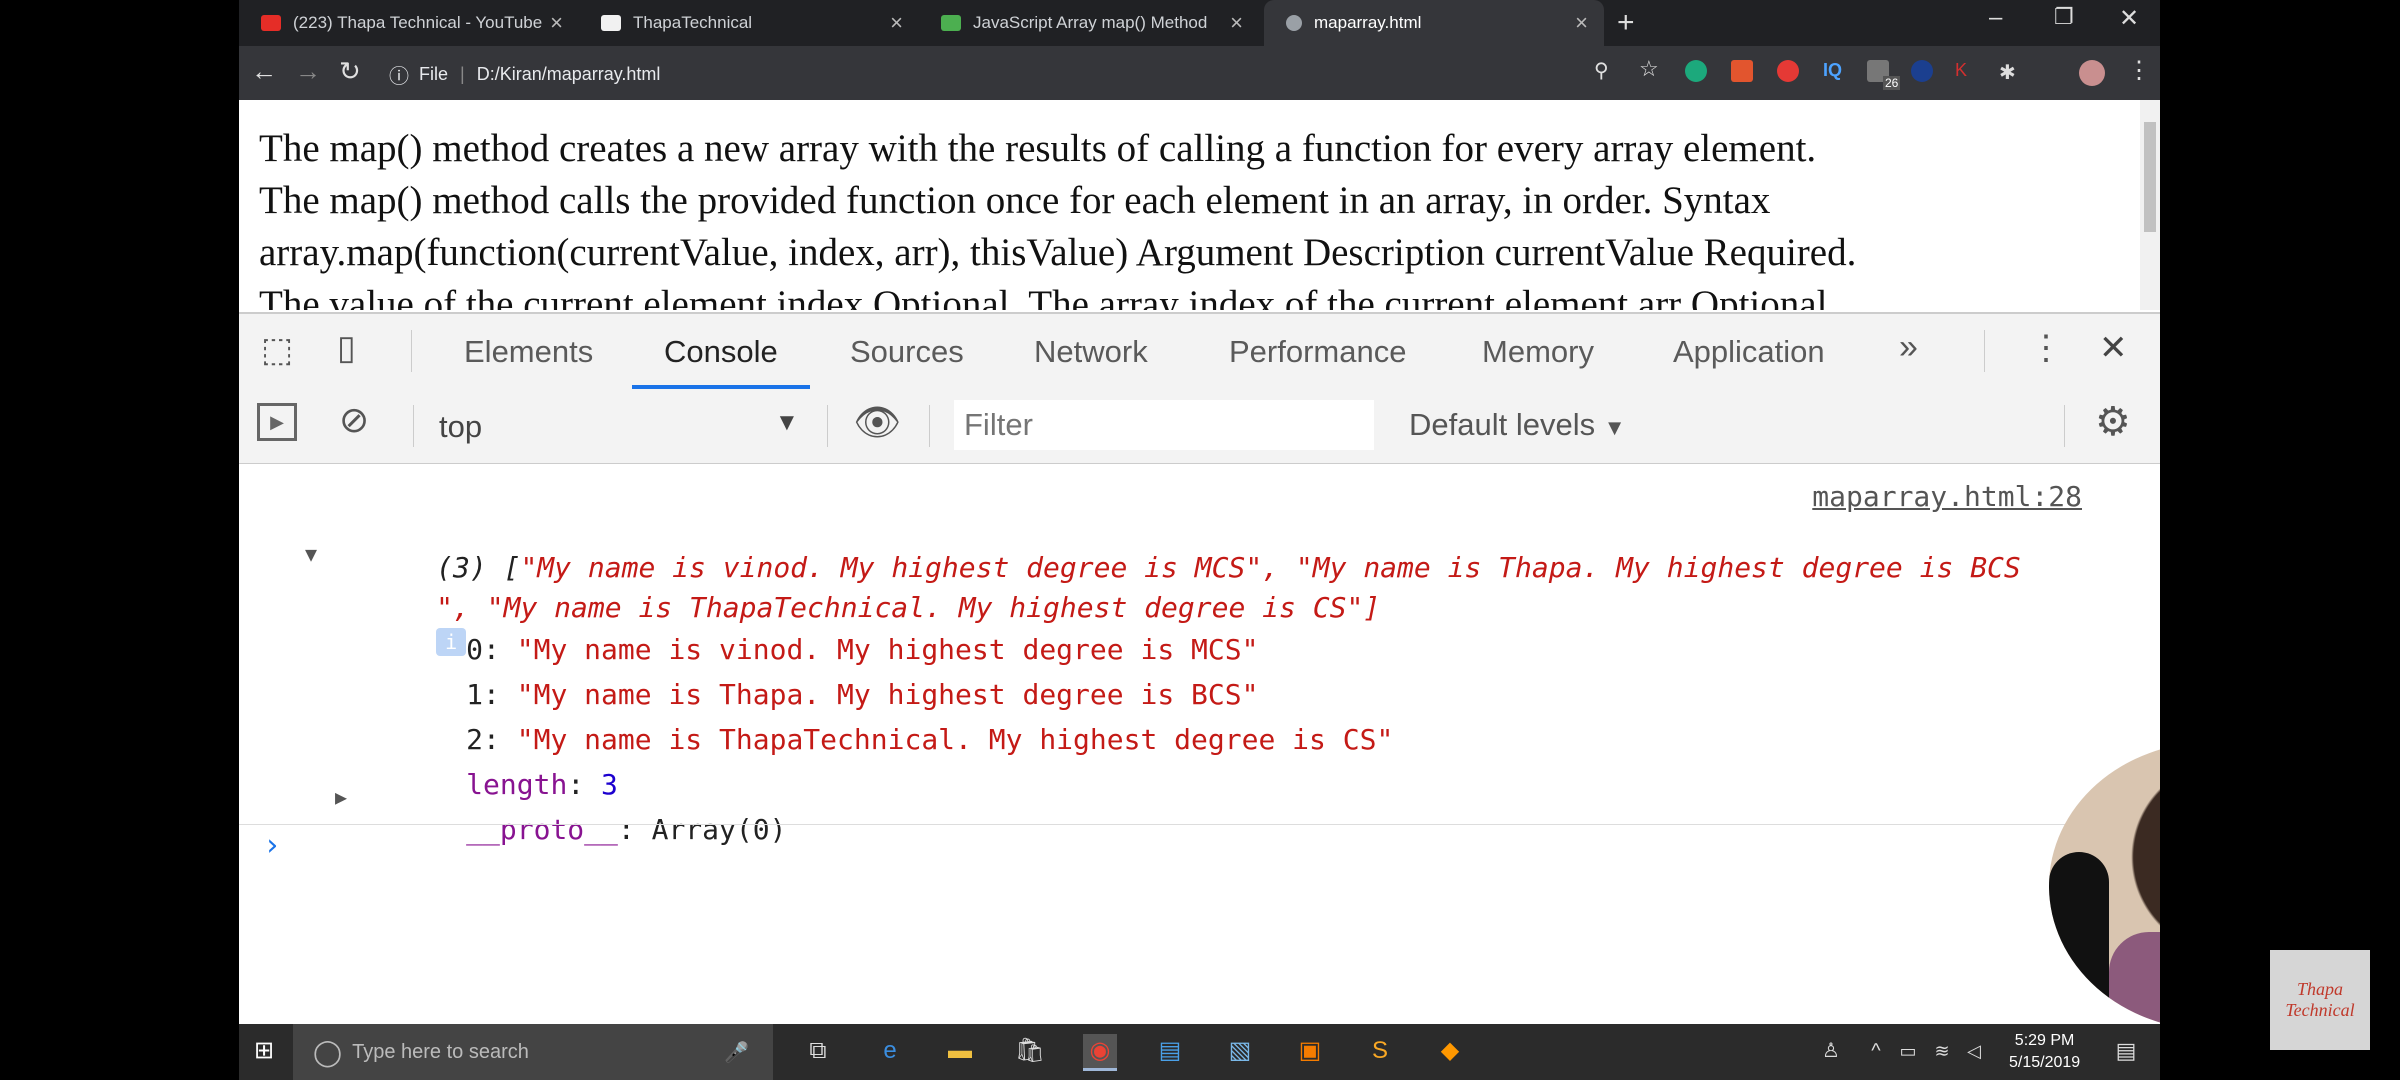 Image resolution: width=2400 pixels, height=1080 pixels. Describe the element at coordinates (1995, 18) in the screenshot. I see `minimize-icon: –` at that location.